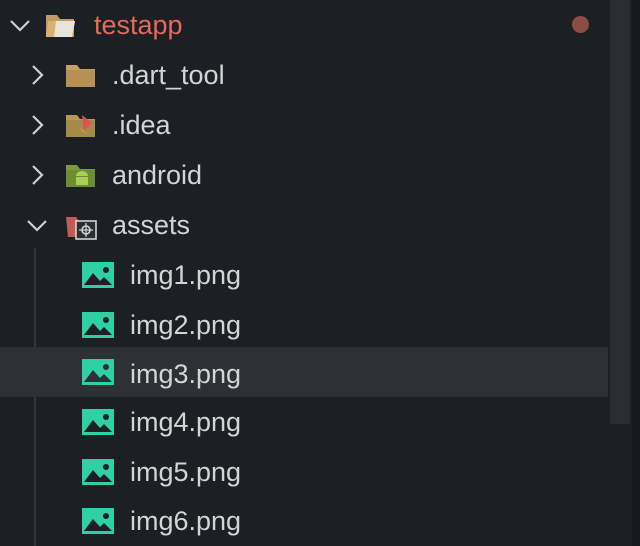 The image size is (640, 546). What do you see at coordinates (304, 225) in the screenshot?
I see `tree-item-assets: assets` at bounding box center [304, 225].